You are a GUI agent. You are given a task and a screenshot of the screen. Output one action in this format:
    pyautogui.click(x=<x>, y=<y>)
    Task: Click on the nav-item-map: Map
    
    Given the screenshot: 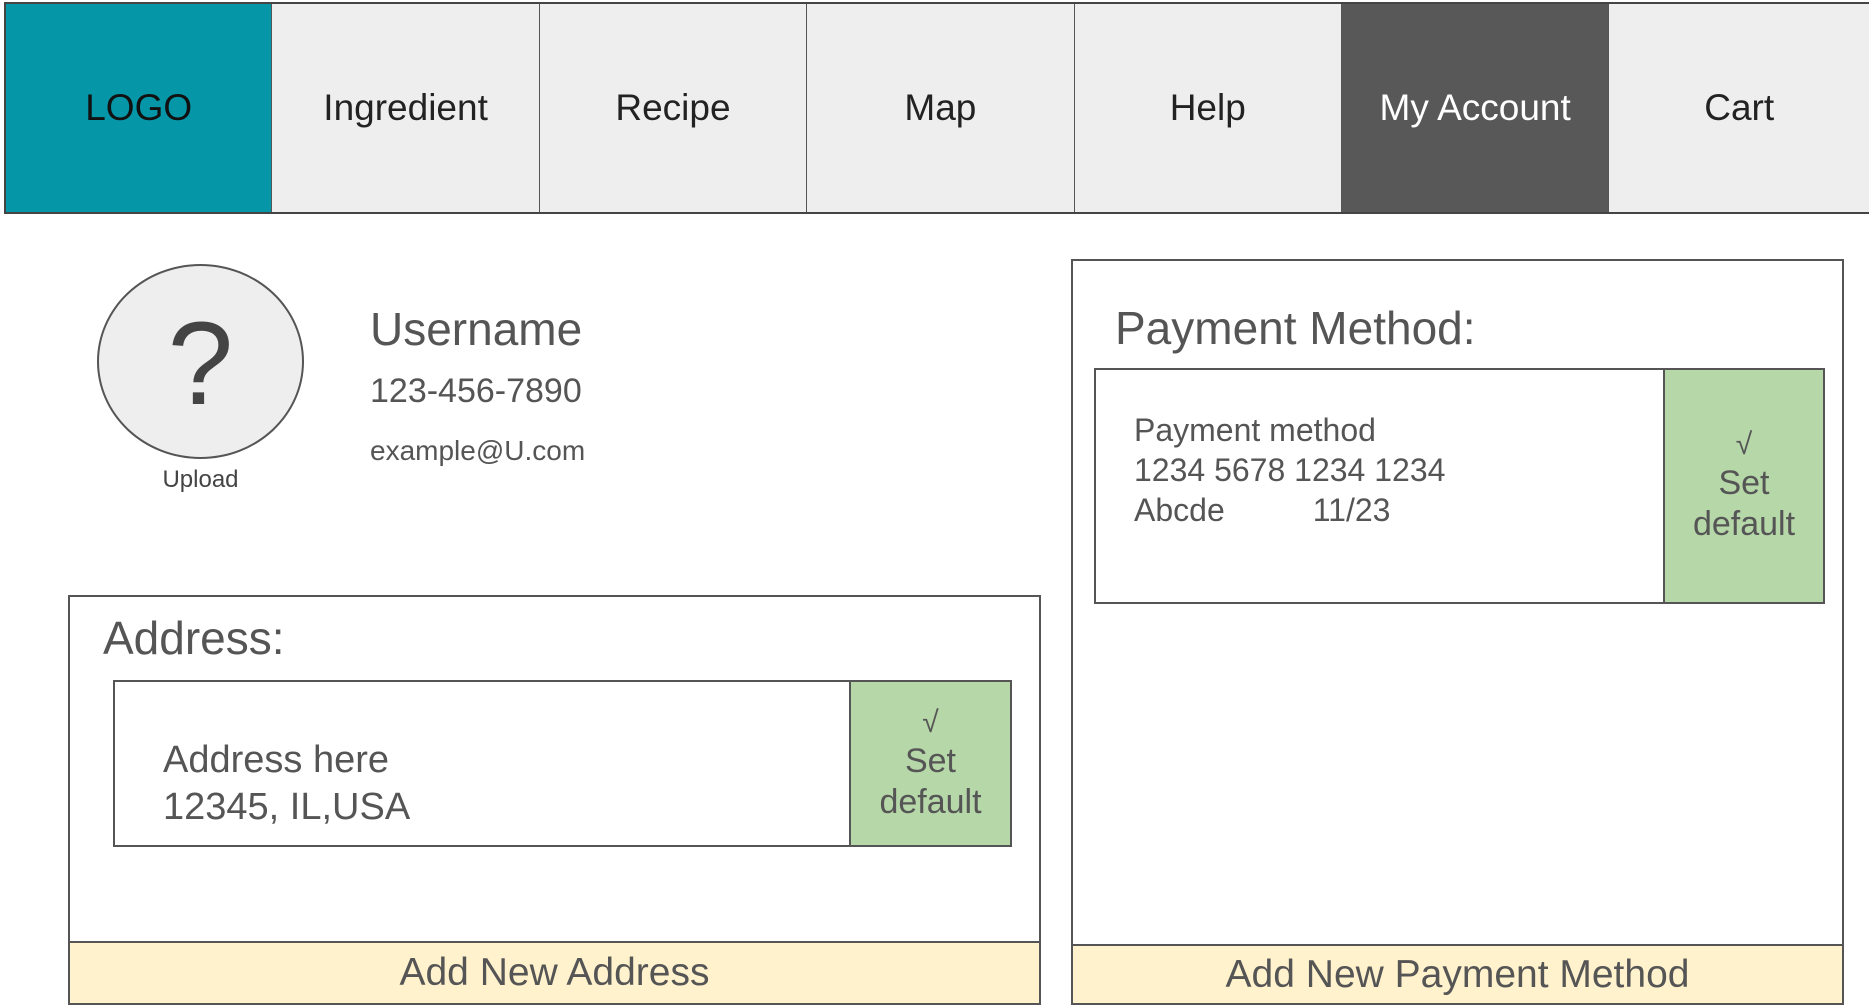 What is the action you would take?
    pyautogui.click(x=940, y=108)
    